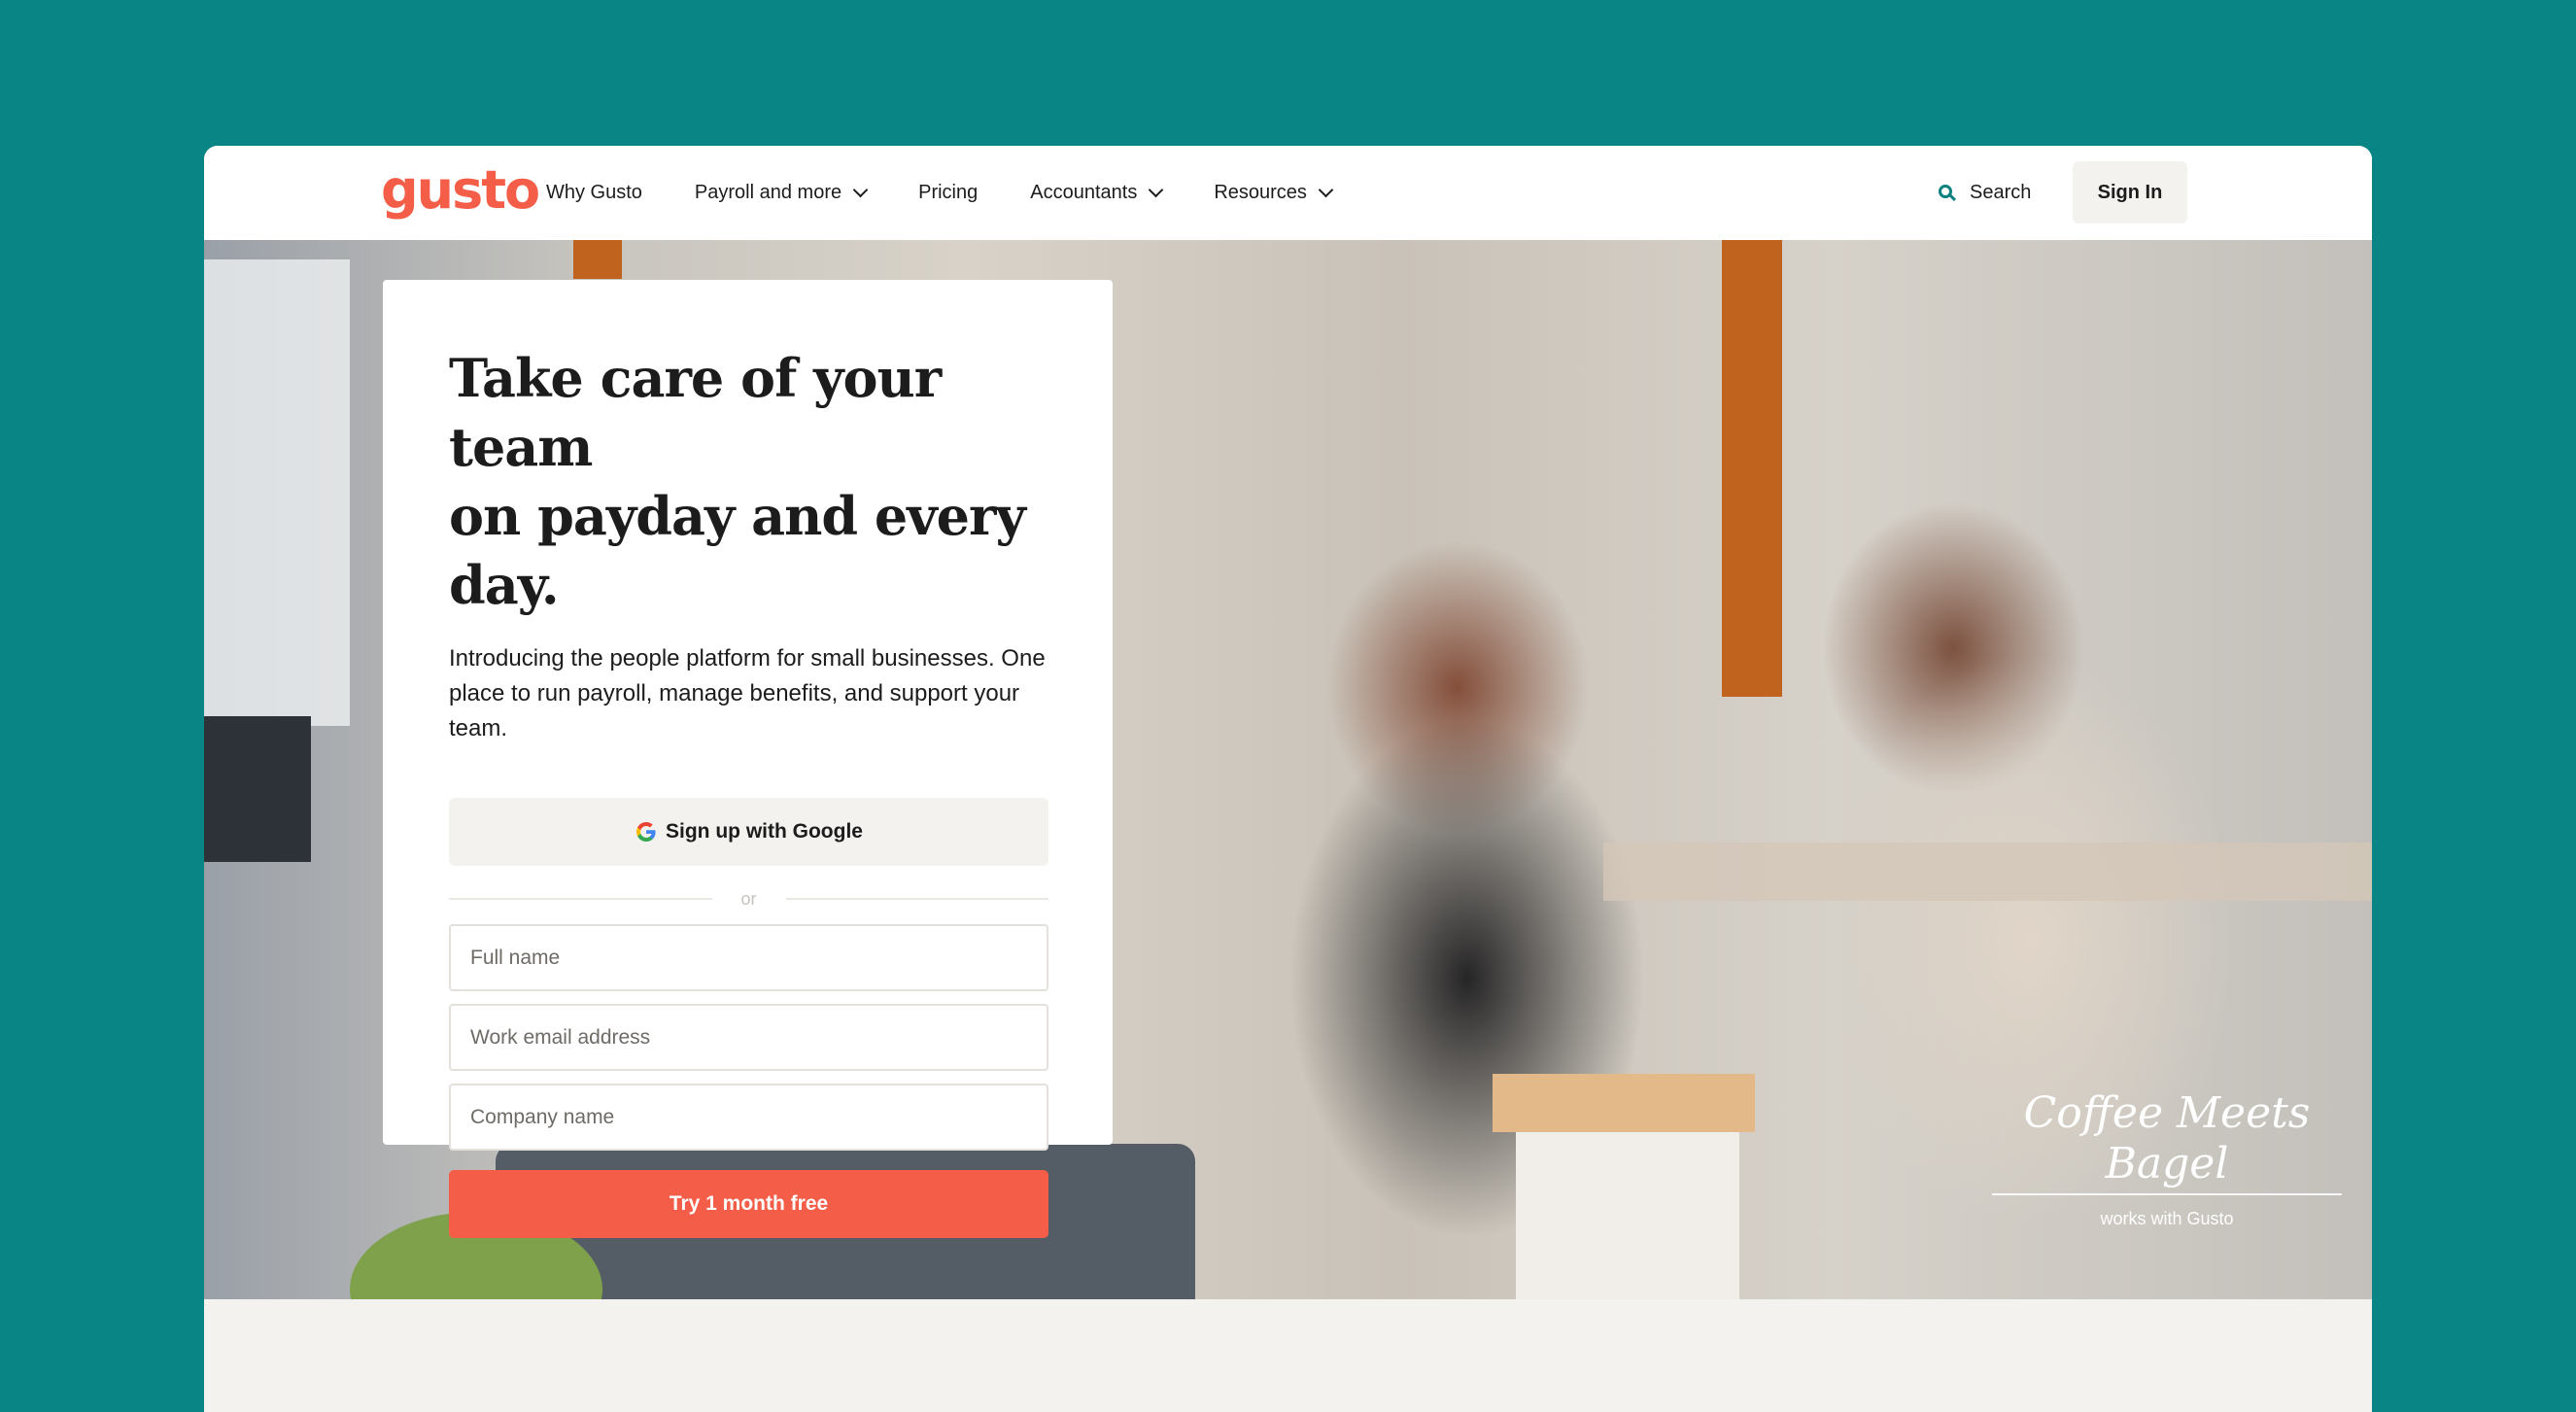  What do you see at coordinates (2167, 1141) in the screenshot?
I see `coffee-meets-bagel-logo: Coffee Meets Bagel` at bounding box center [2167, 1141].